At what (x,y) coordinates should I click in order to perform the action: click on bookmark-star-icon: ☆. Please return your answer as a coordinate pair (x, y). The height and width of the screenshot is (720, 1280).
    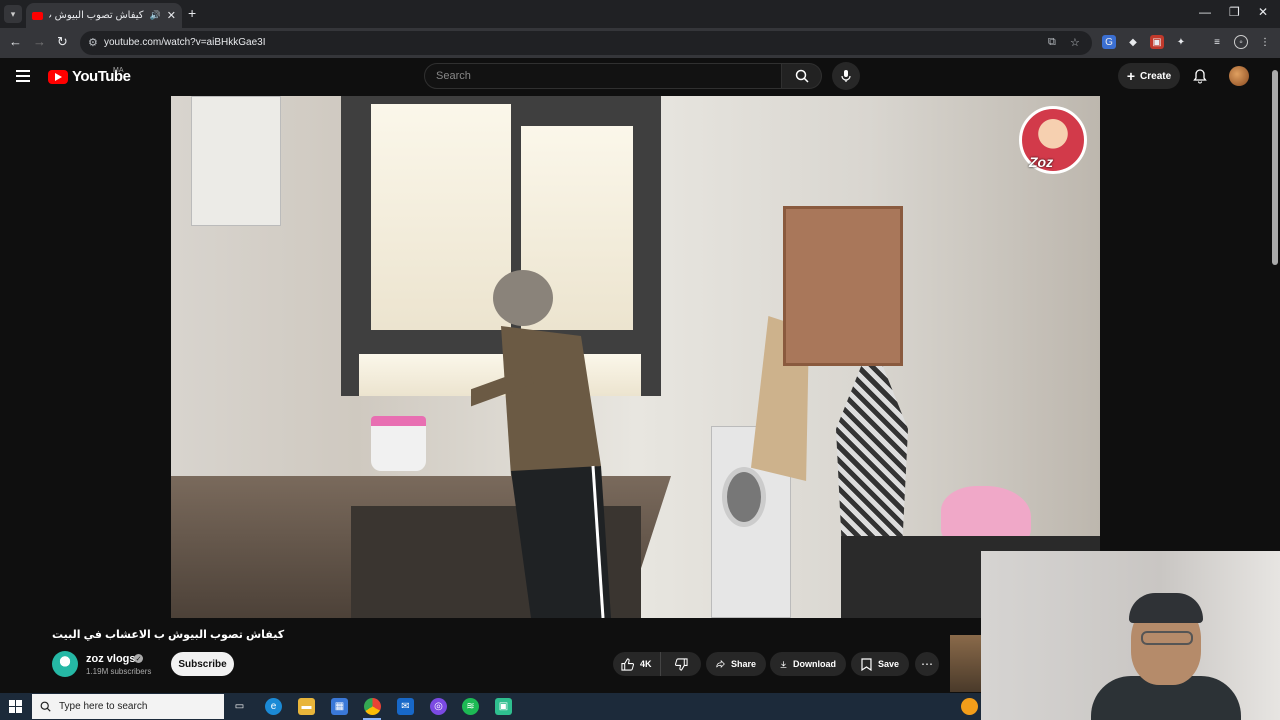
    Looking at the image, I should click on (1075, 42).